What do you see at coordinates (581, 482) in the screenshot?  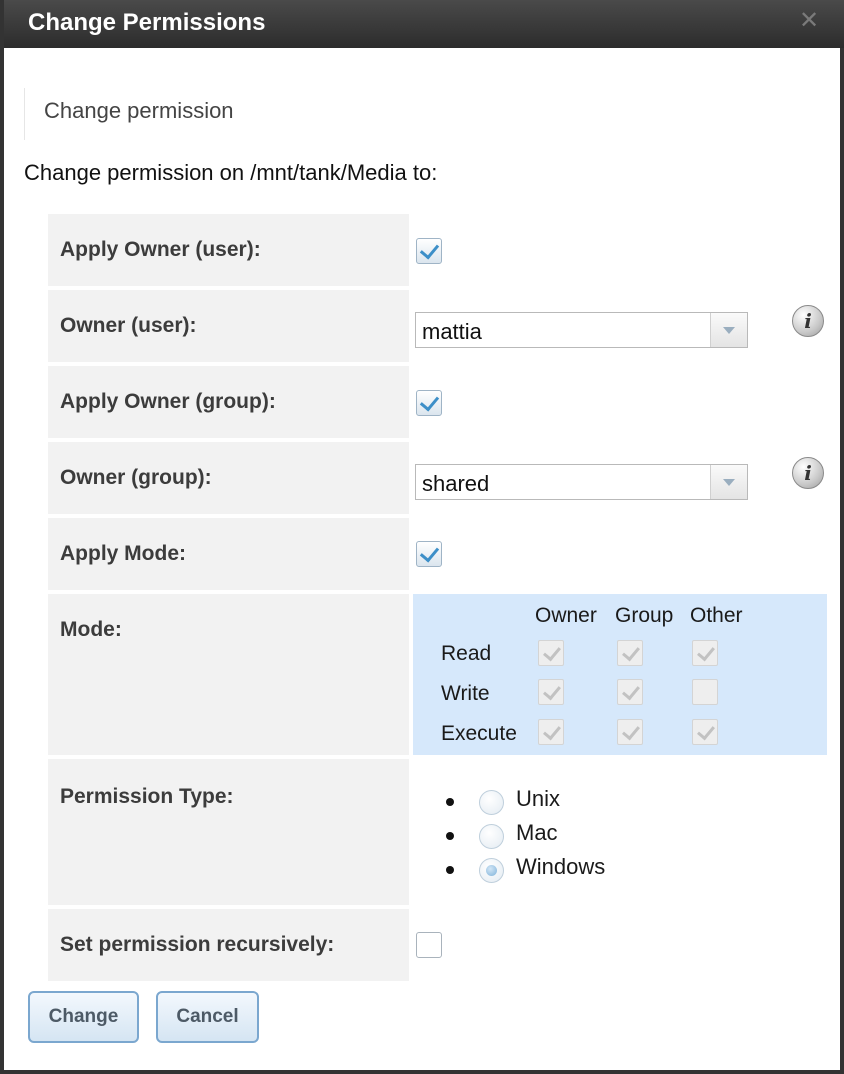 I see `owner-group-select: shared` at bounding box center [581, 482].